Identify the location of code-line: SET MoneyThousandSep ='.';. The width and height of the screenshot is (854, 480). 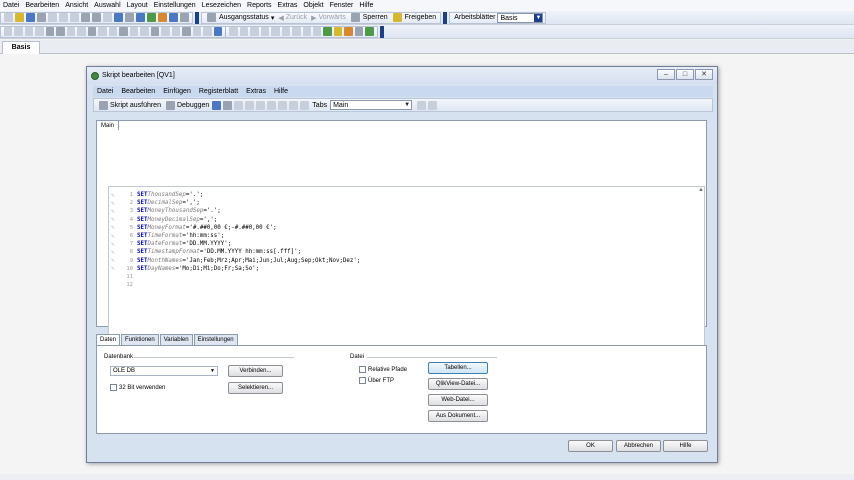
(248, 211).